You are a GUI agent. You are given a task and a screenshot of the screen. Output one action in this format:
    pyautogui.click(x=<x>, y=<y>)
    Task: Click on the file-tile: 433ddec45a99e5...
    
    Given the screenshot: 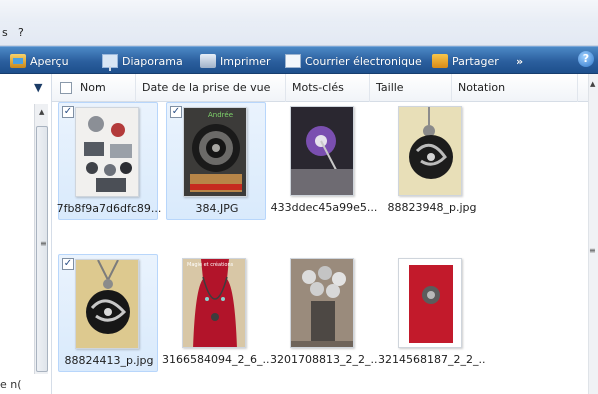 What is the action you would take?
    pyautogui.click(x=324, y=161)
    